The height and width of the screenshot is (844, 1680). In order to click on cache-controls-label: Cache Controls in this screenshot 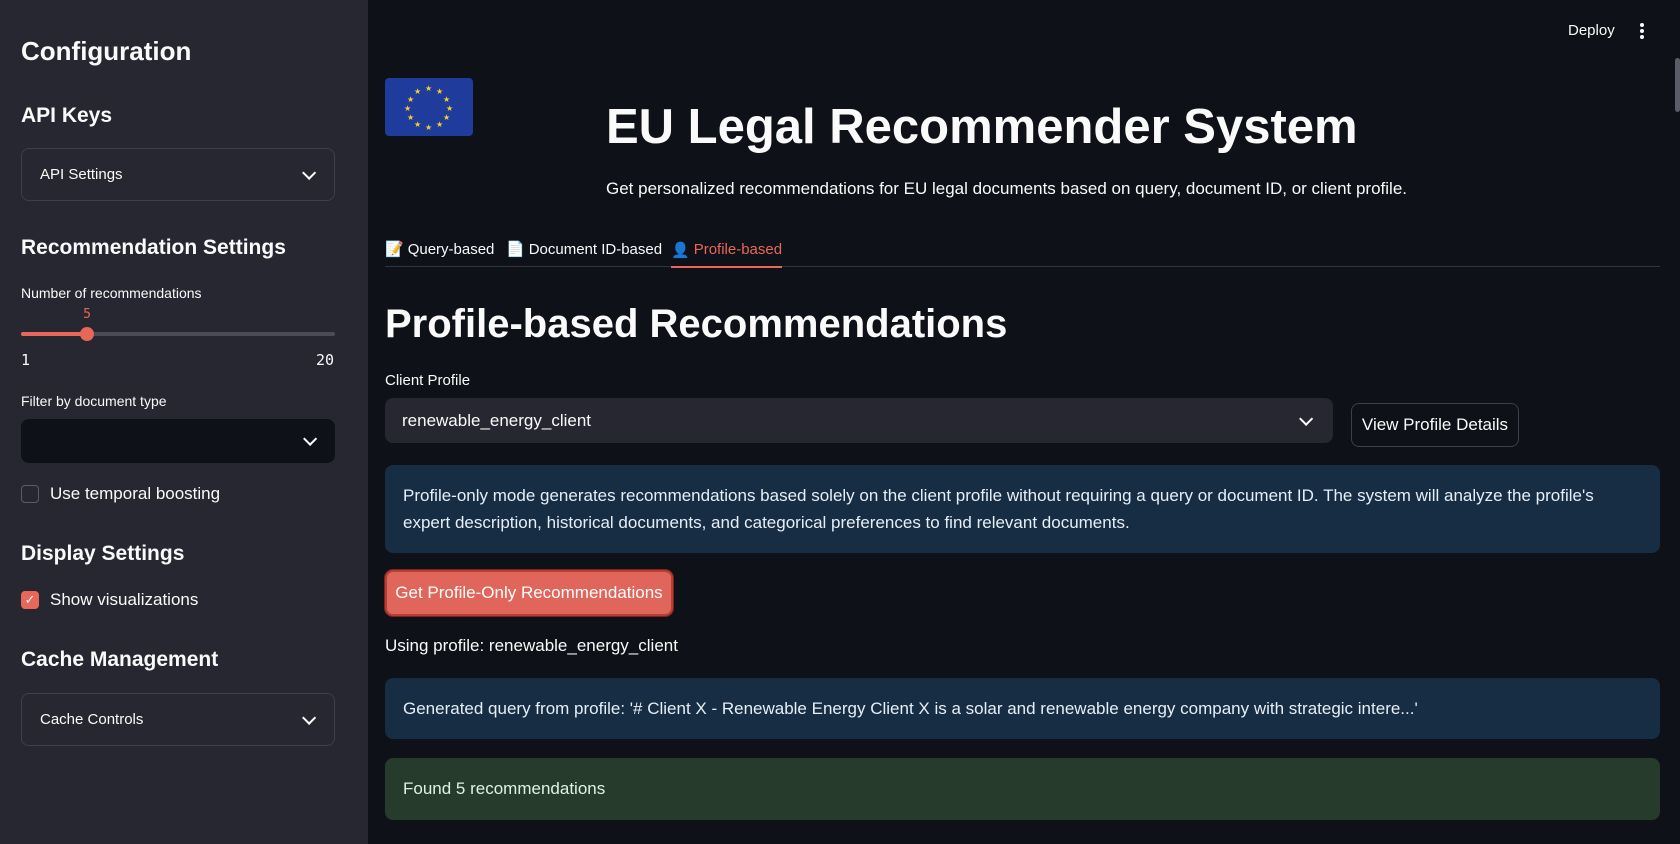, I will do `click(92, 719)`.